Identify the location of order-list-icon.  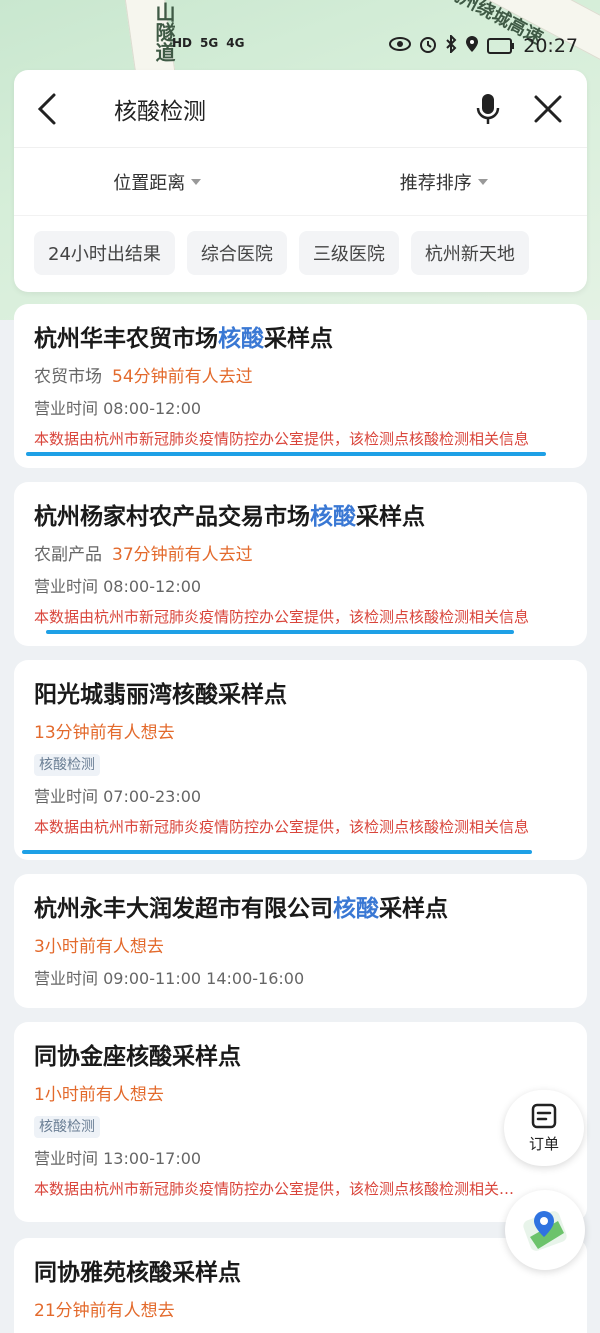
(544, 1115).